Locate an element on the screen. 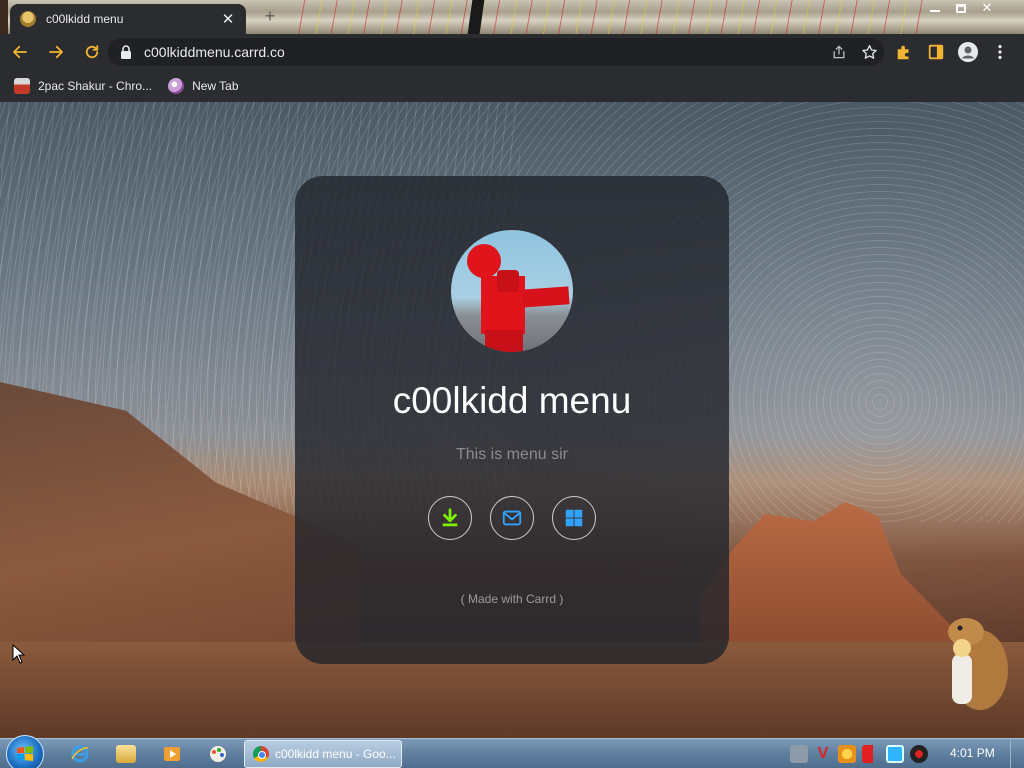 The height and width of the screenshot is (768, 1024). explorer-button is located at coordinates (126, 754).